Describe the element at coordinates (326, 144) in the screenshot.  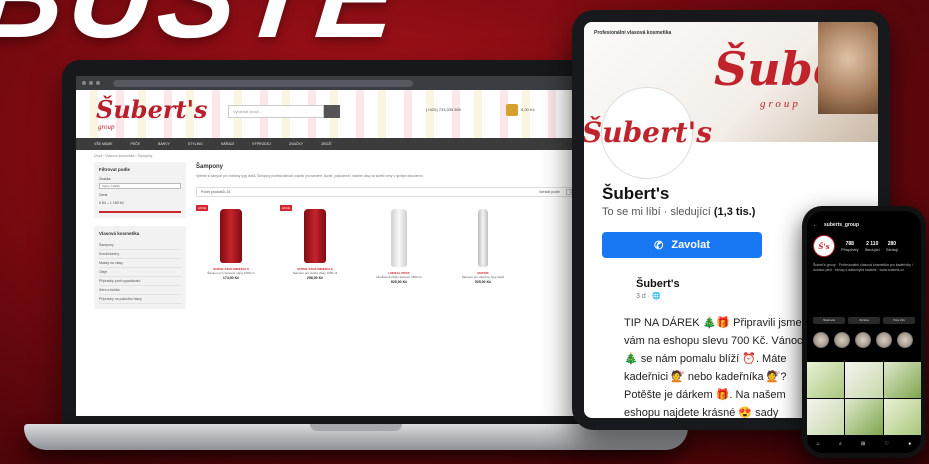
I see `nav-item: ZBOŽÍ` at that location.